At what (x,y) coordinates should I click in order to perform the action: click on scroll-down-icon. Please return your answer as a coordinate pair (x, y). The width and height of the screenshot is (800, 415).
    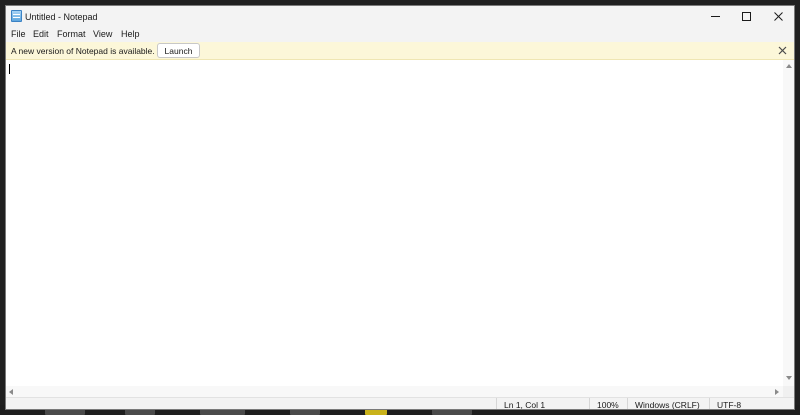
    Looking at the image, I should click on (789, 378).